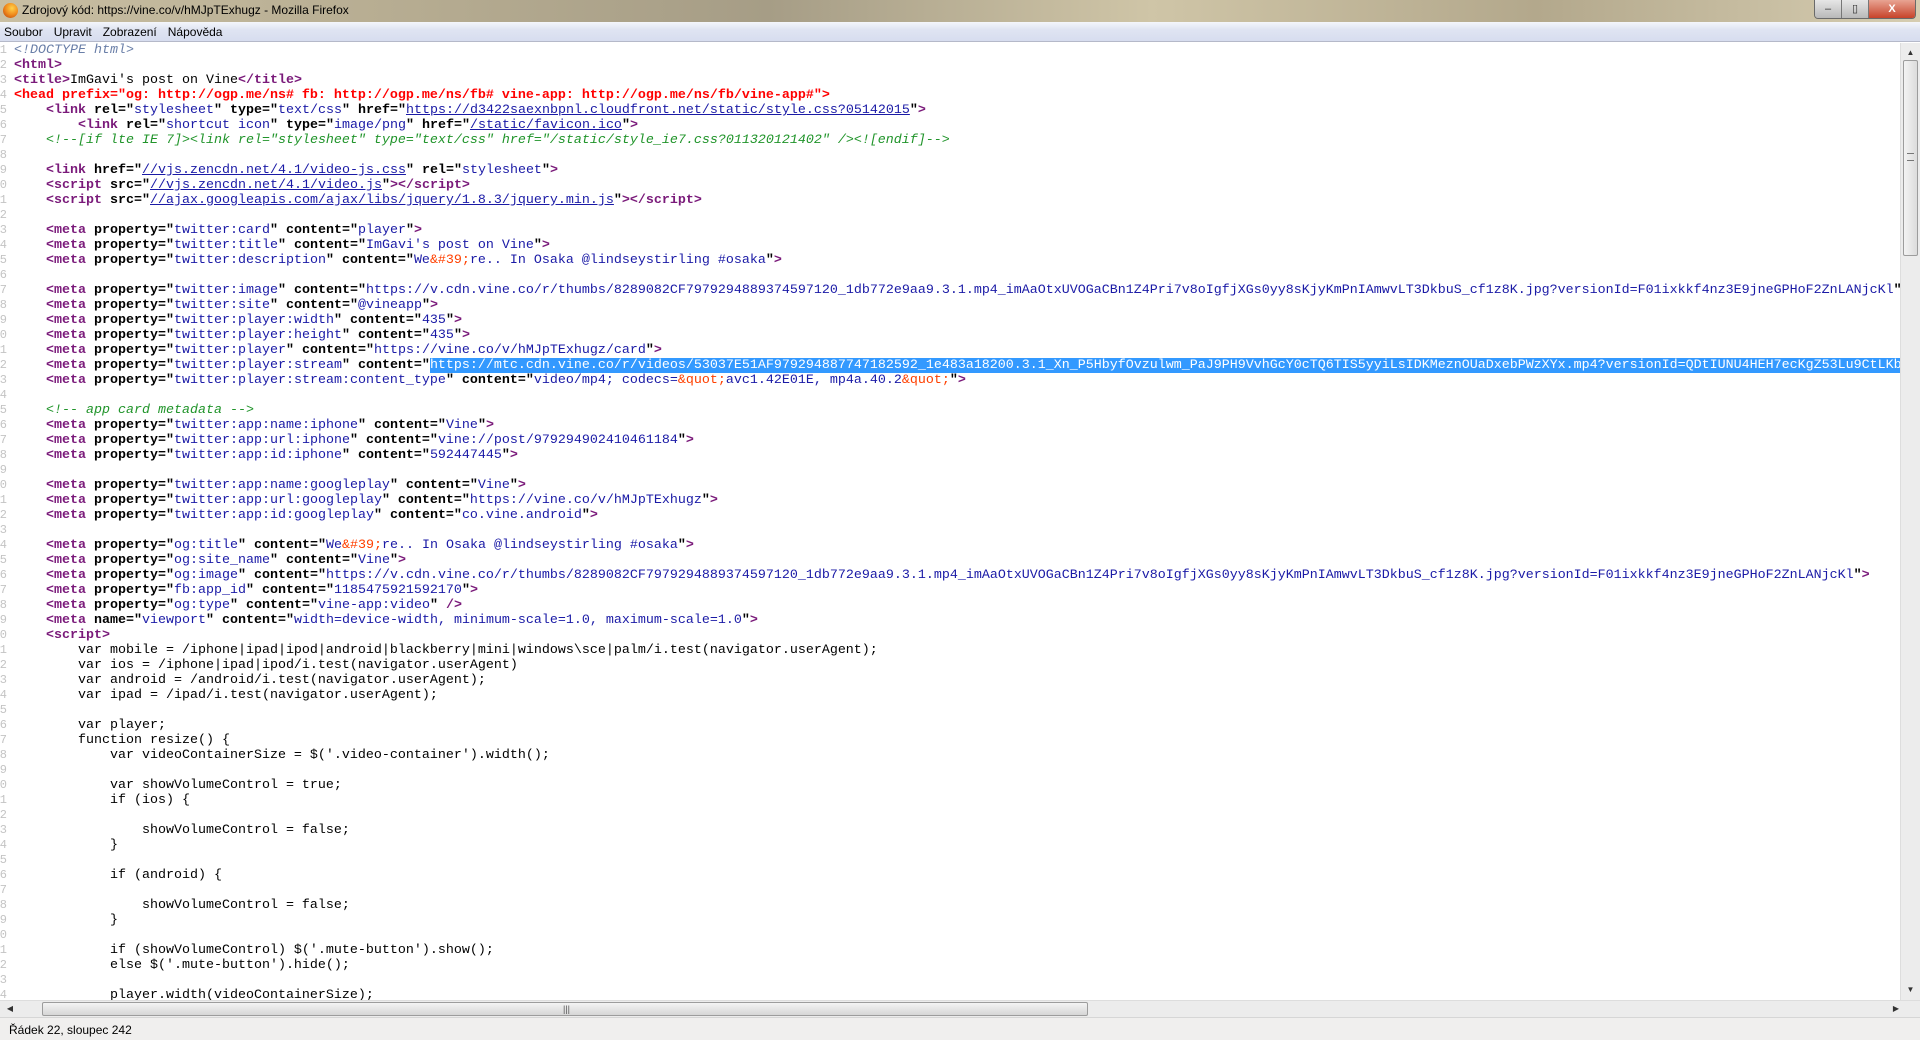 The height and width of the screenshot is (1040, 1920). I want to click on code-token: &#39;, so click(361, 545).